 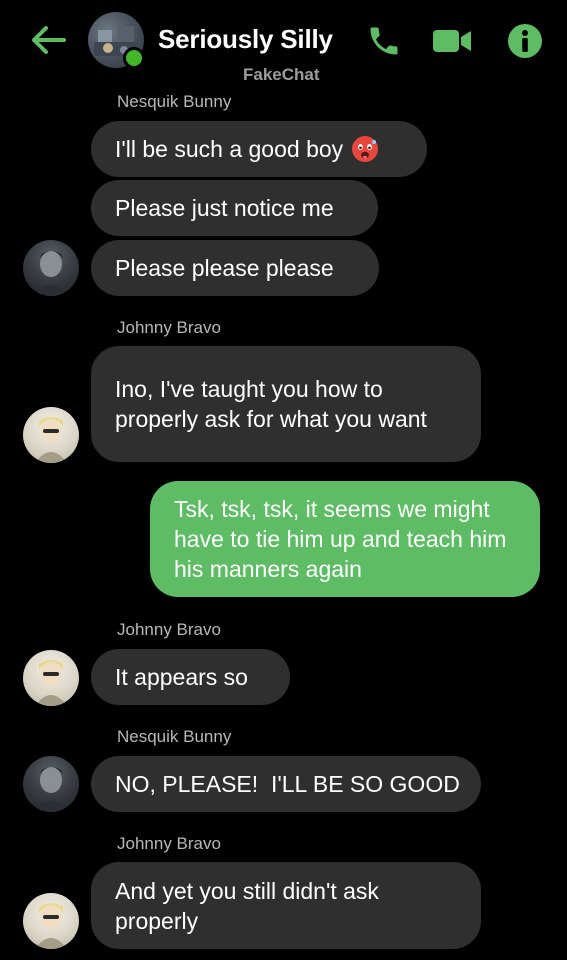 I want to click on arrow-left-icon, so click(x=49, y=40).